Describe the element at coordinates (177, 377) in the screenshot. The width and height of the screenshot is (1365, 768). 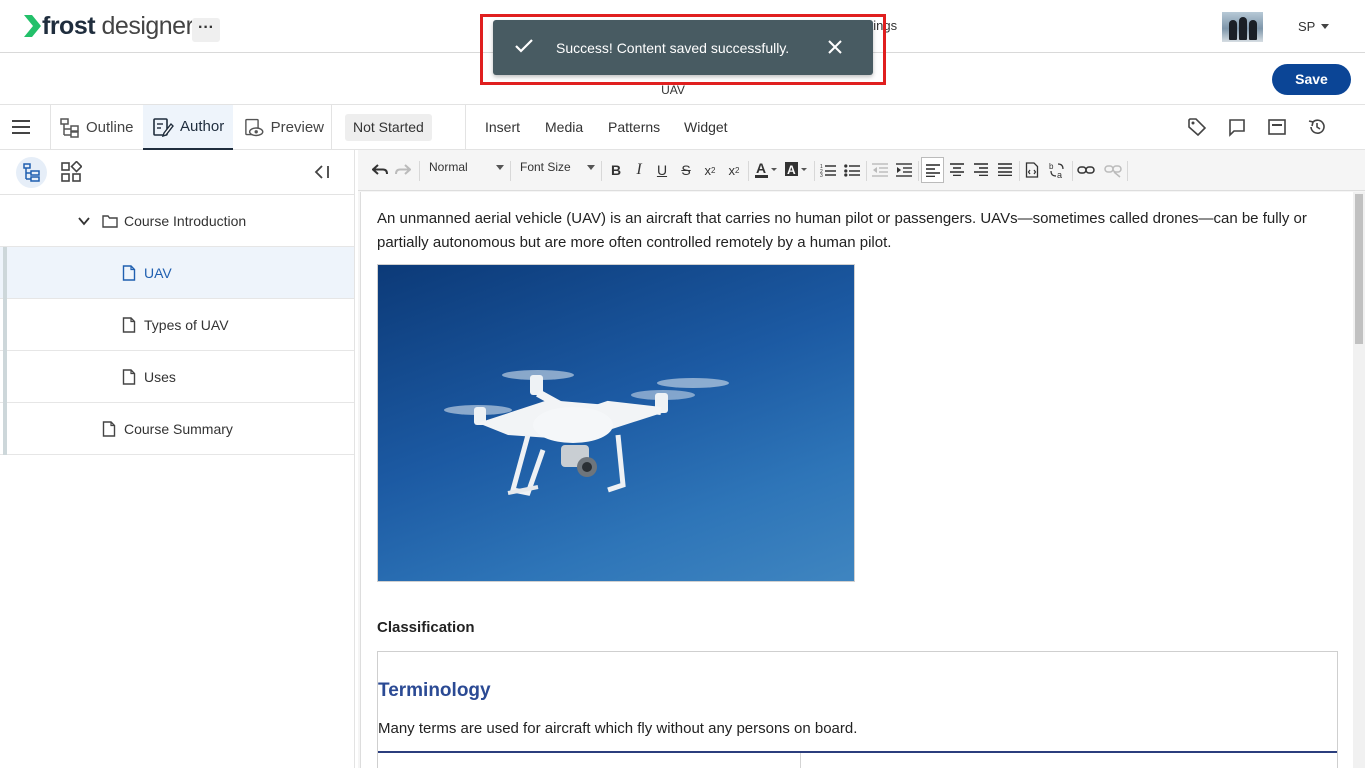
I see `tree-item-uses: Uses` at that location.